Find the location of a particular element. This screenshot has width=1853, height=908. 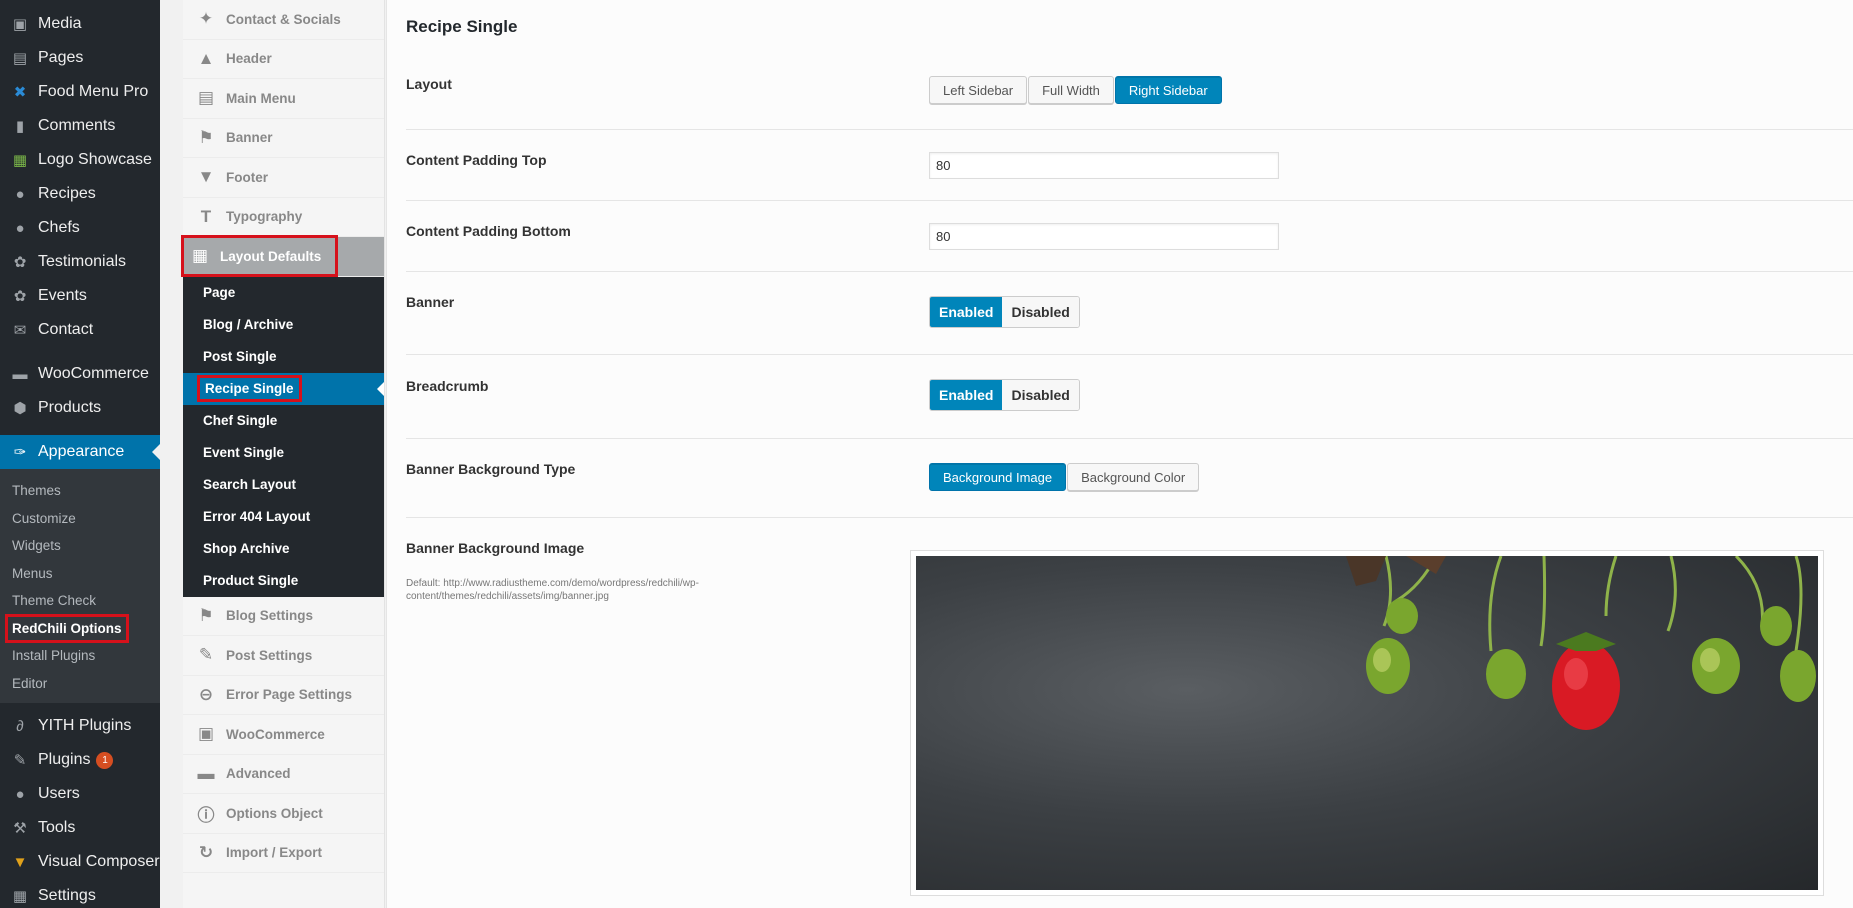

submenu-redchili-options: RedChili Options is located at coordinates (80, 628).